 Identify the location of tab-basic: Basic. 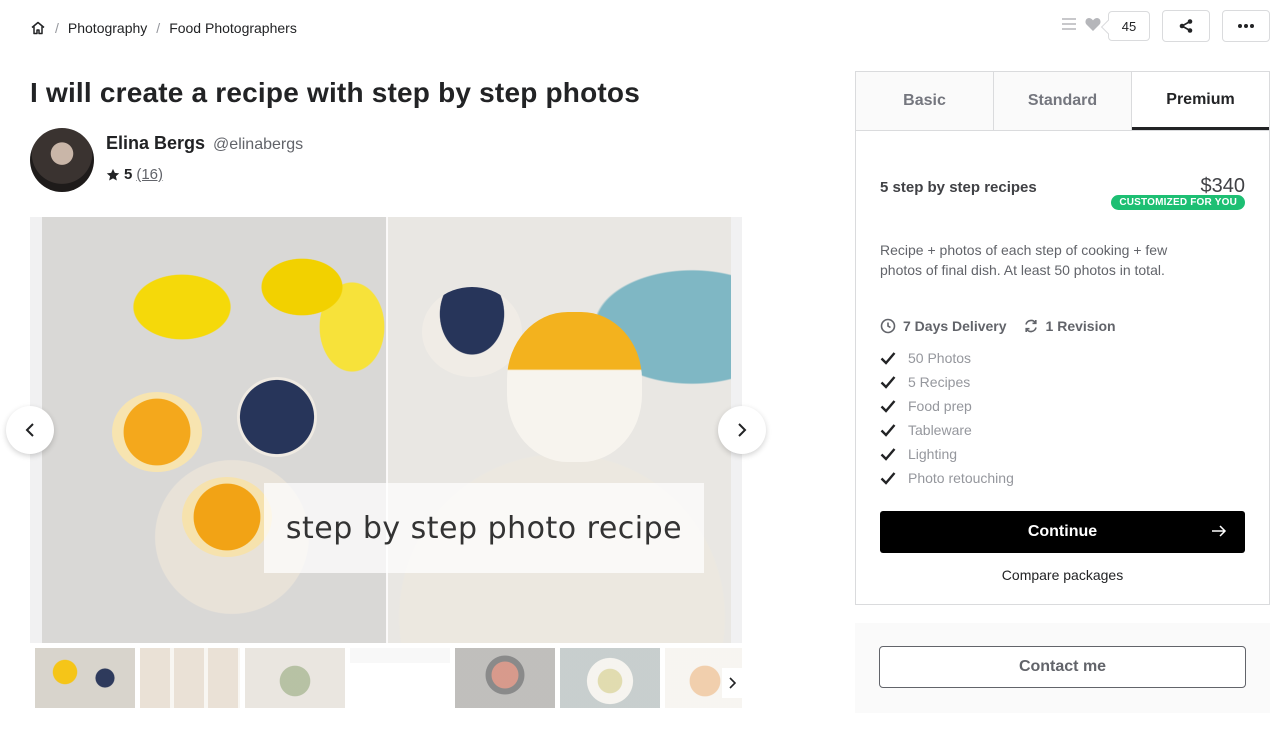
(925, 101).